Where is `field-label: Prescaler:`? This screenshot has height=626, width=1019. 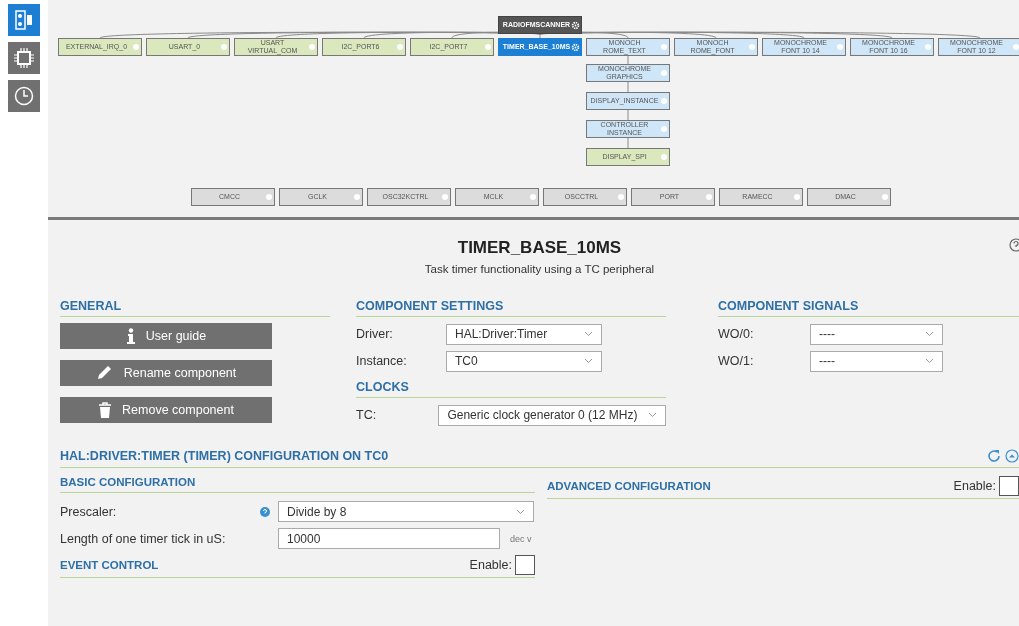 field-label: Prescaler: is located at coordinates (89, 511).